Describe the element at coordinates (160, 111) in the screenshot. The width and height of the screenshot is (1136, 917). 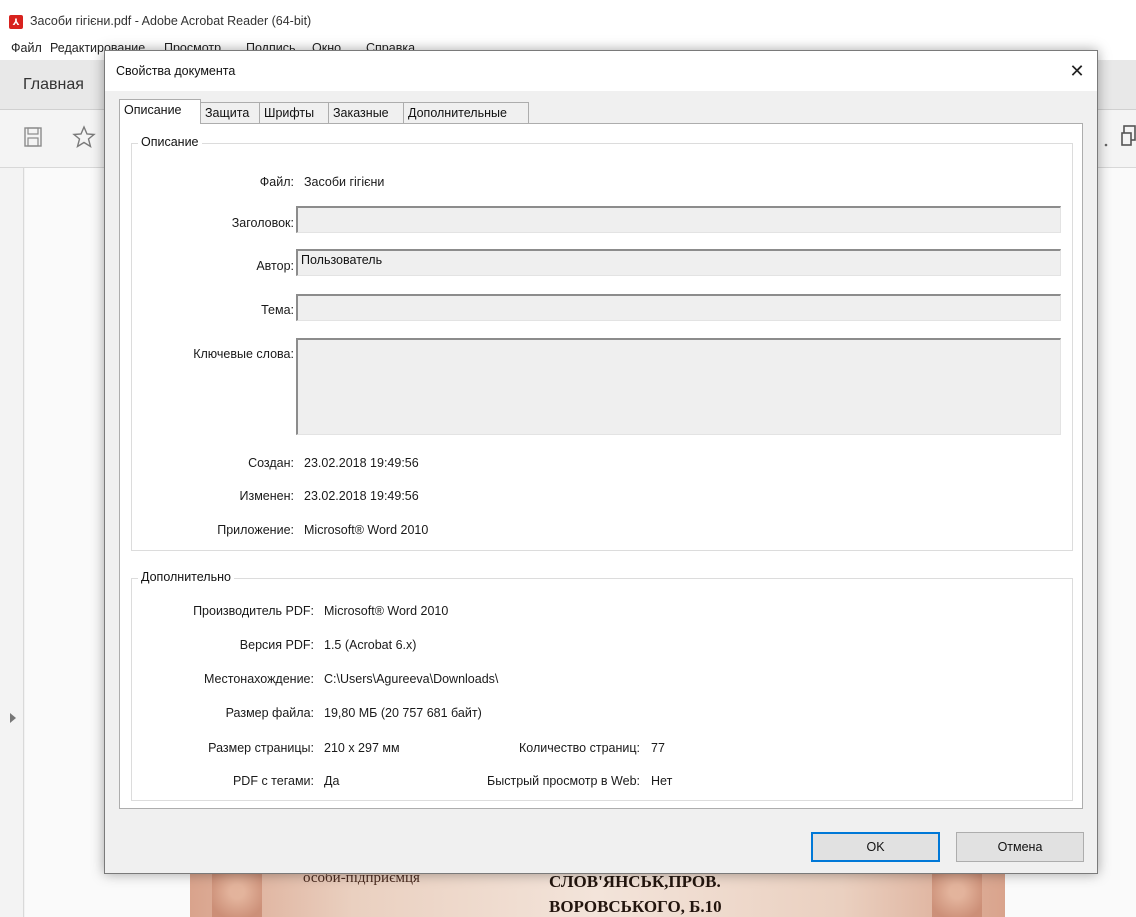
I see `tab-description: Описание` at that location.